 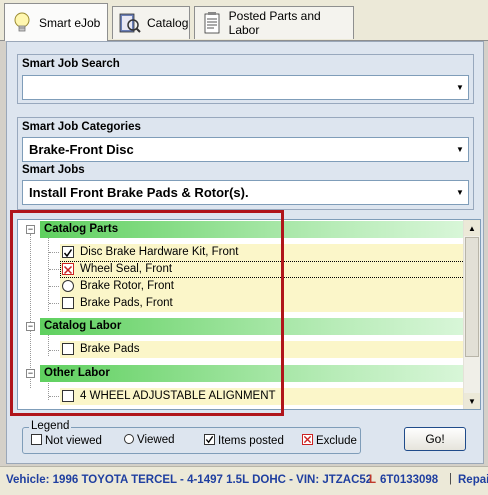 I want to click on section-label: Catalog Parts, so click(x=81, y=229).